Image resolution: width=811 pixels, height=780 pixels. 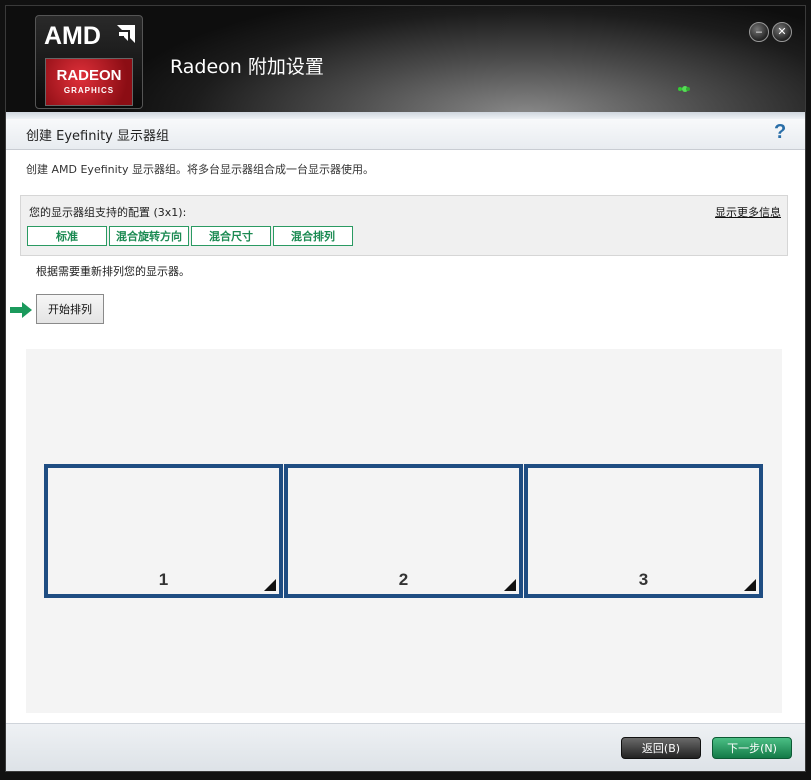 What do you see at coordinates (405, 747) in the screenshot?
I see `footer-bar: 返回(B) 下一步(N)` at bounding box center [405, 747].